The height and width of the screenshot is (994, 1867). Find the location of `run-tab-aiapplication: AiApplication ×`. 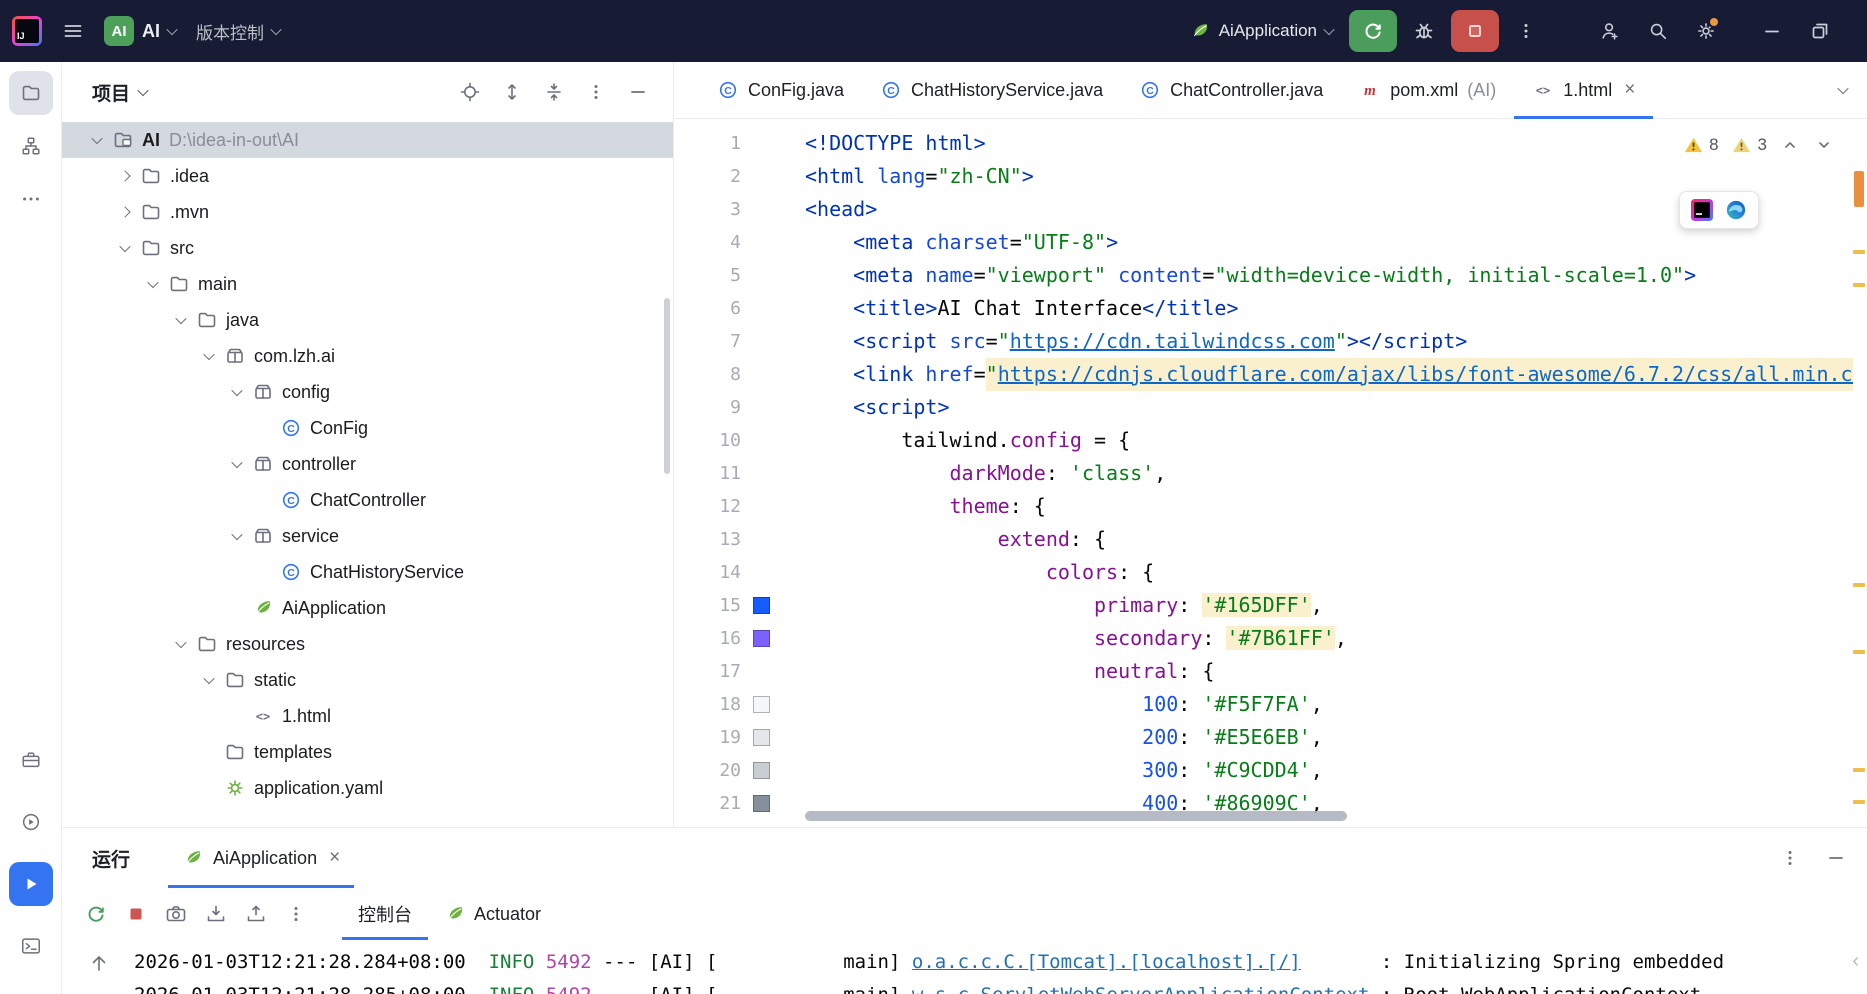

run-tab-aiapplication: AiApplication × is located at coordinates (261, 858).